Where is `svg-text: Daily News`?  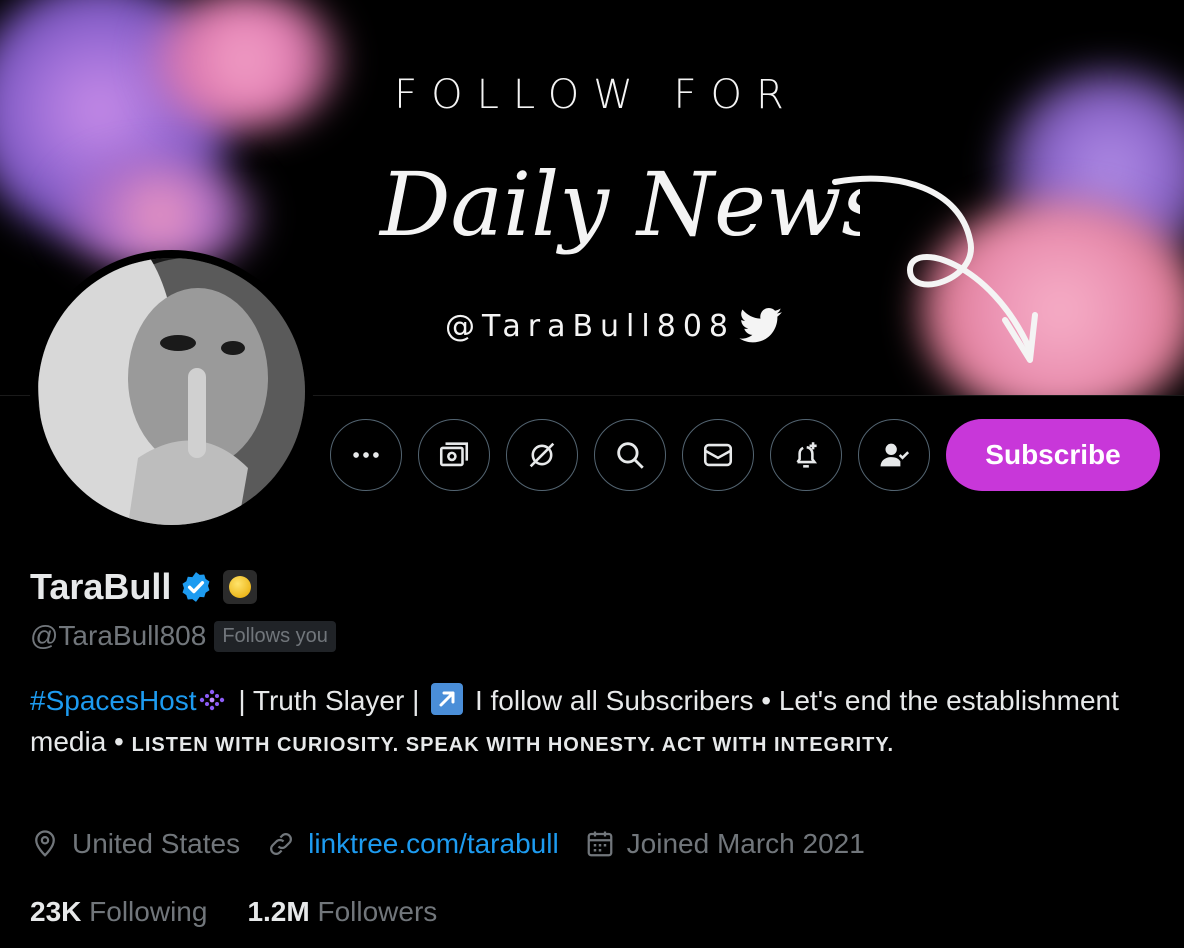 svg-text: Daily News is located at coordinates (619, 204).